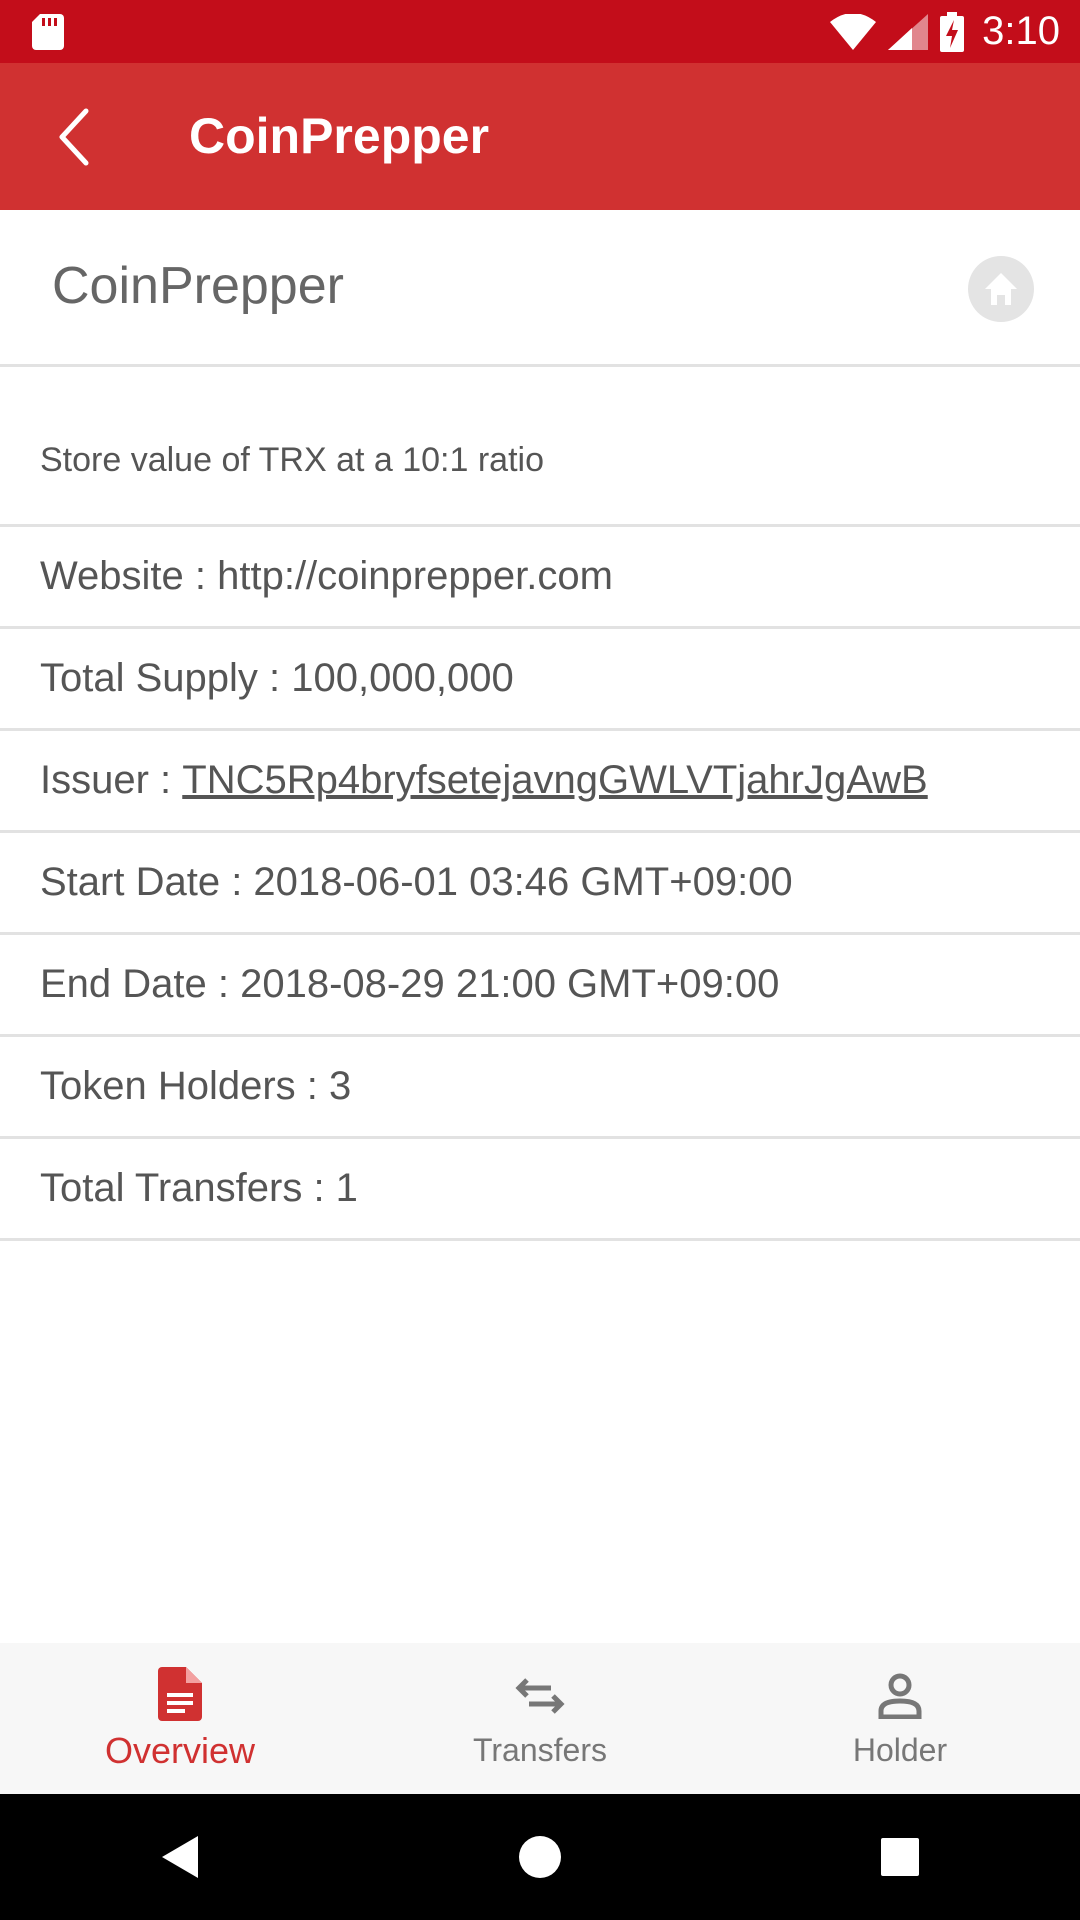 This screenshot has width=1080, height=1920. Describe the element at coordinates (540, 1088) in the screenshot. I see `token-holders-row: Token Holders : 3` at that location.